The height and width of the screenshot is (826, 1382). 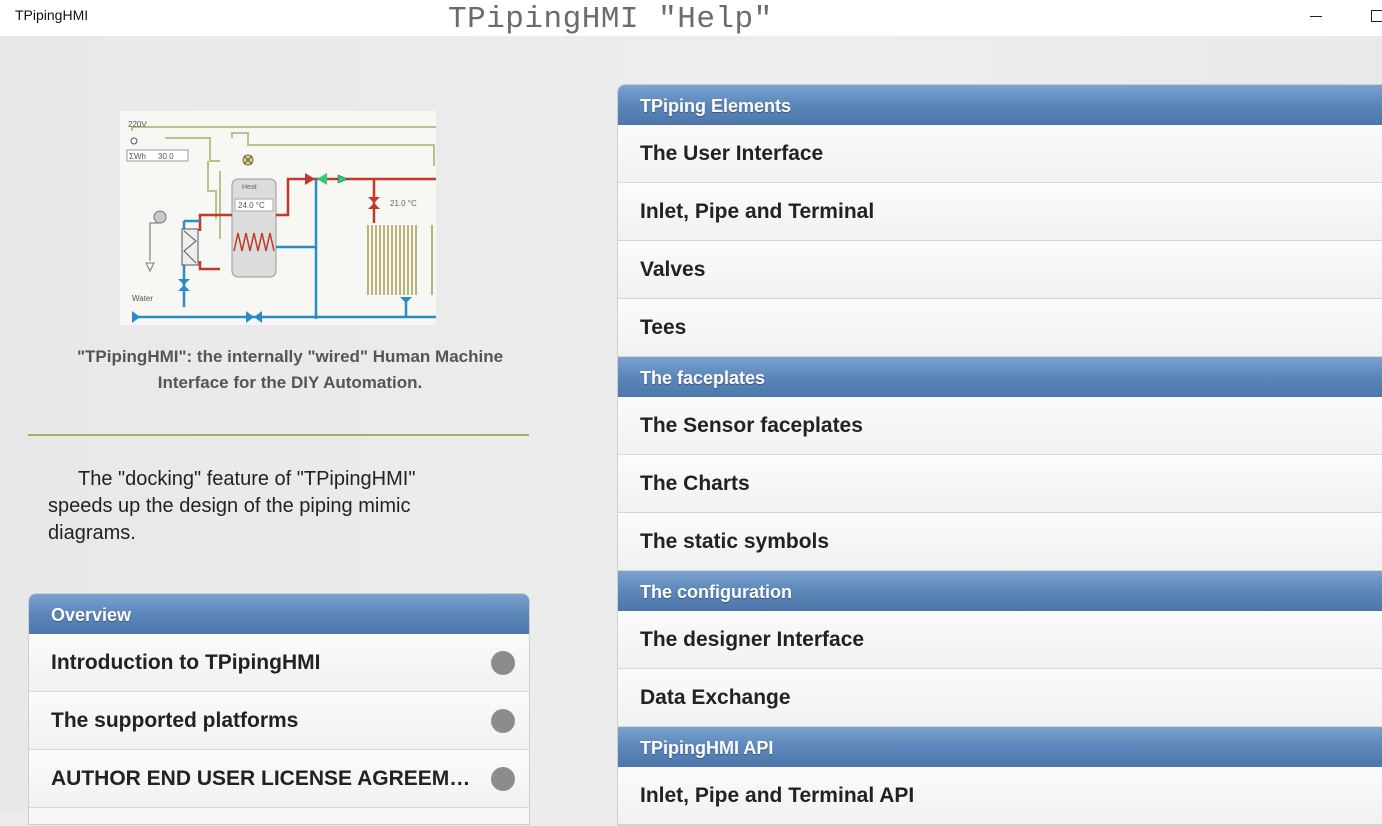 I want to click on maximize-button, so click(x=1371, y=16).